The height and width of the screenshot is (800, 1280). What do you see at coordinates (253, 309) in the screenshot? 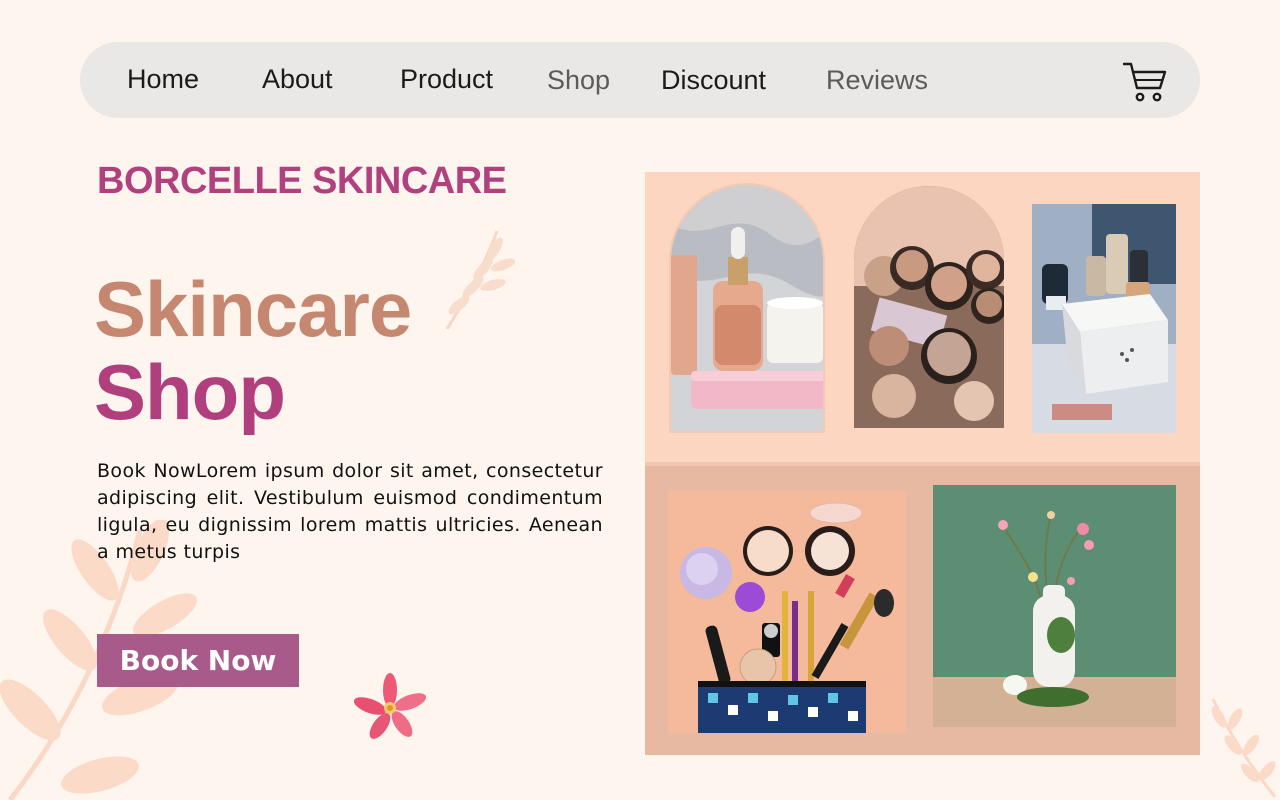
I see `hero-title-line1: Skincare` at bounding box center [253, 309].